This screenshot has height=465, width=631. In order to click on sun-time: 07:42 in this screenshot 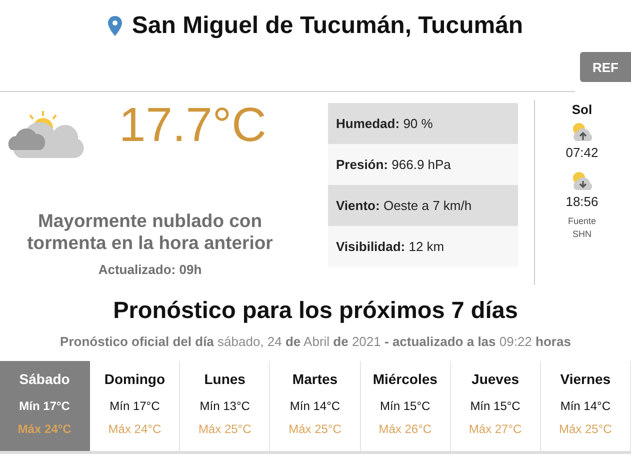, I will do `click(582, 152)`.